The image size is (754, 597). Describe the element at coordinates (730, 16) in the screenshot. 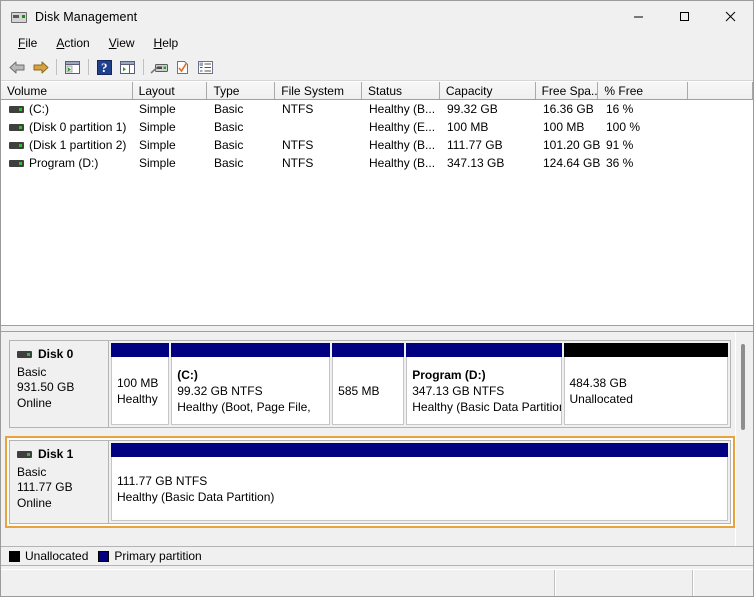

I see `close-button` at that location.